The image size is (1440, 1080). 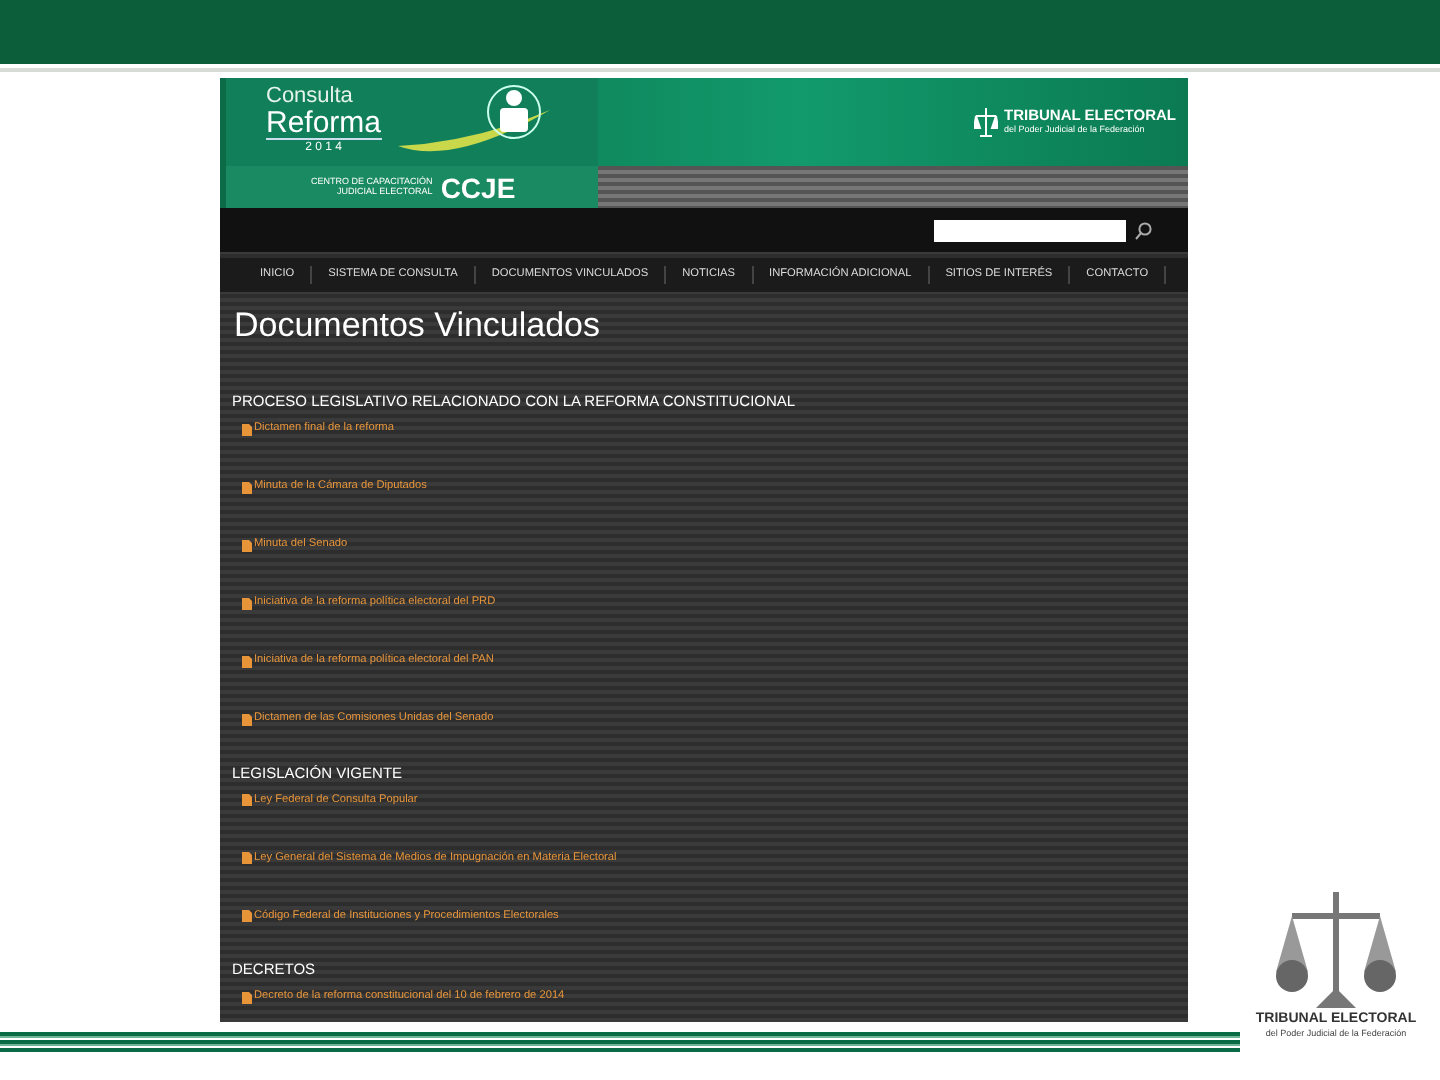 What do you see at coordinates (418, 326) in the screenshot?
I see `page-title: Documentos Vinculados` at bounding box center [418, 326].